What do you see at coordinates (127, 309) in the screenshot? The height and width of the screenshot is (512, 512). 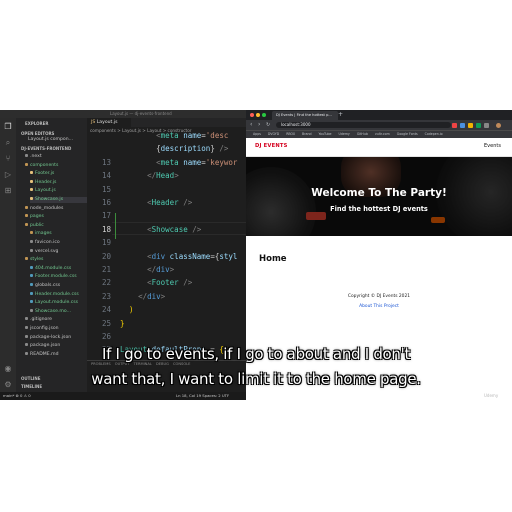 I see `code-line: )` at bounding box center [127, 309].